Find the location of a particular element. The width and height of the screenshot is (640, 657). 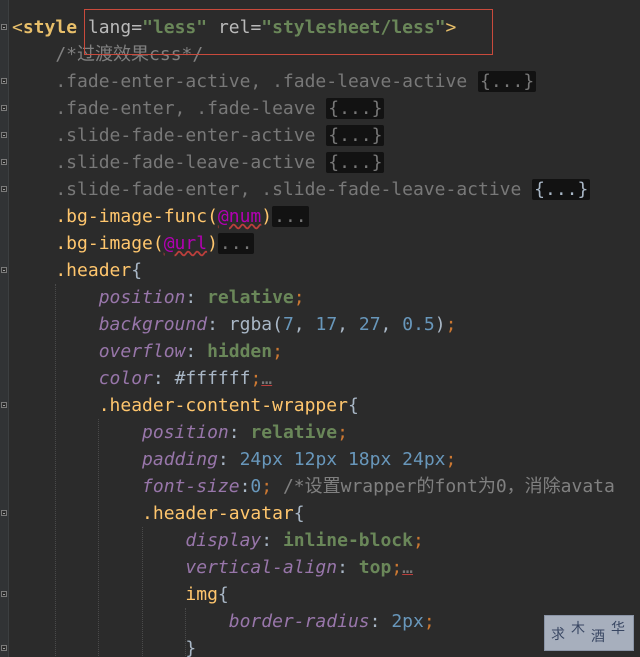

code-line: background: rgba(7, 17, 27, 0.5); is located at coordinates (234, 324).